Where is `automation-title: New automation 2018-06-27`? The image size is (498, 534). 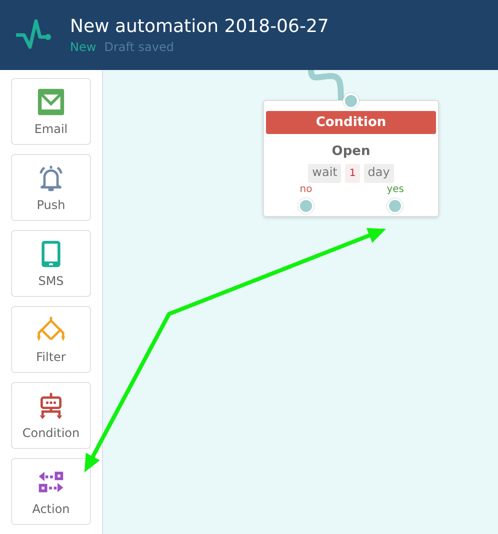
automation-title: New automation 2018-06-27 is located at coordinates (199, 26).